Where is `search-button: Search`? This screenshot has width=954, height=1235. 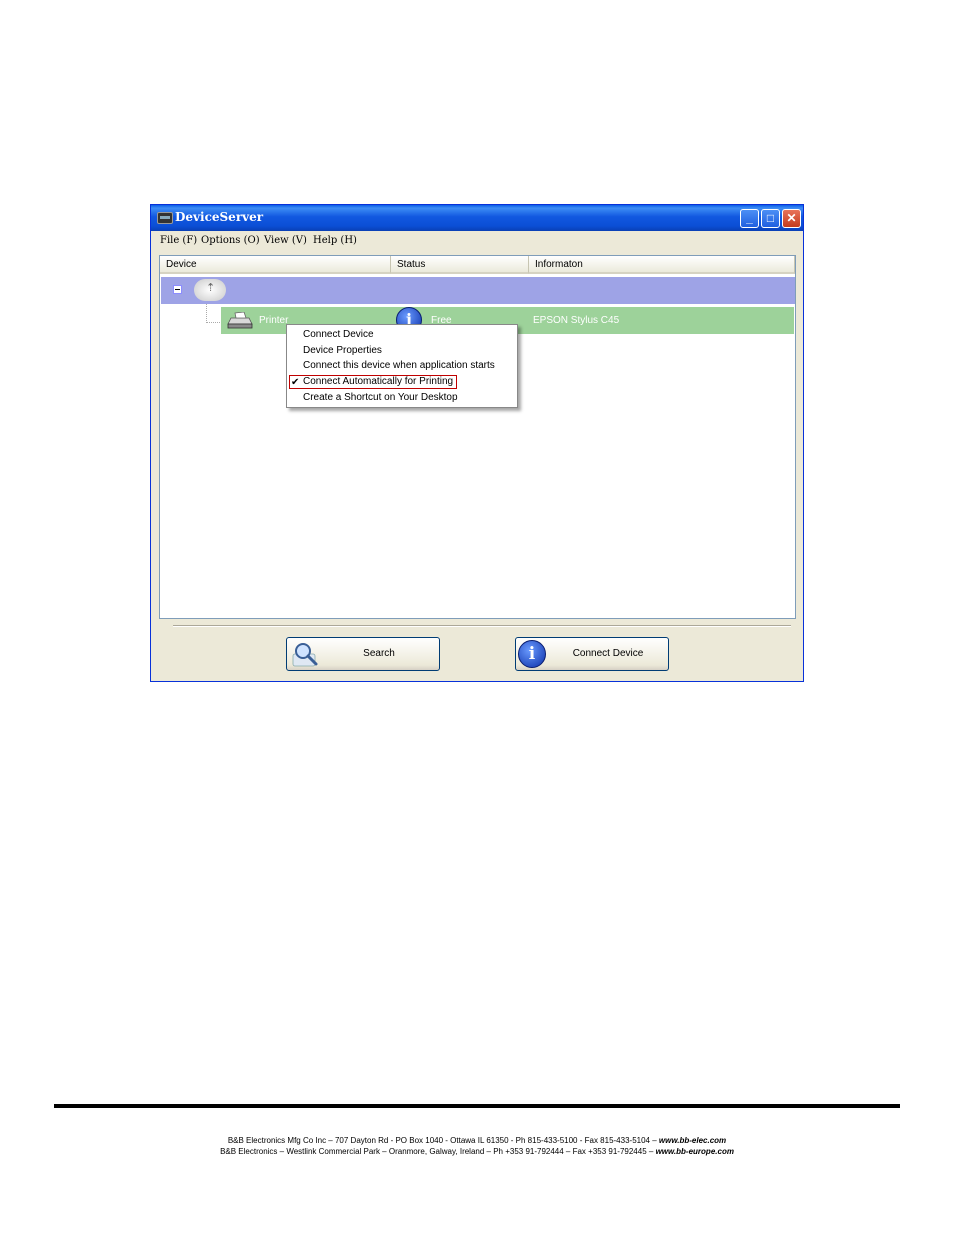
search-button: Search is located at coordinates (363, 654).